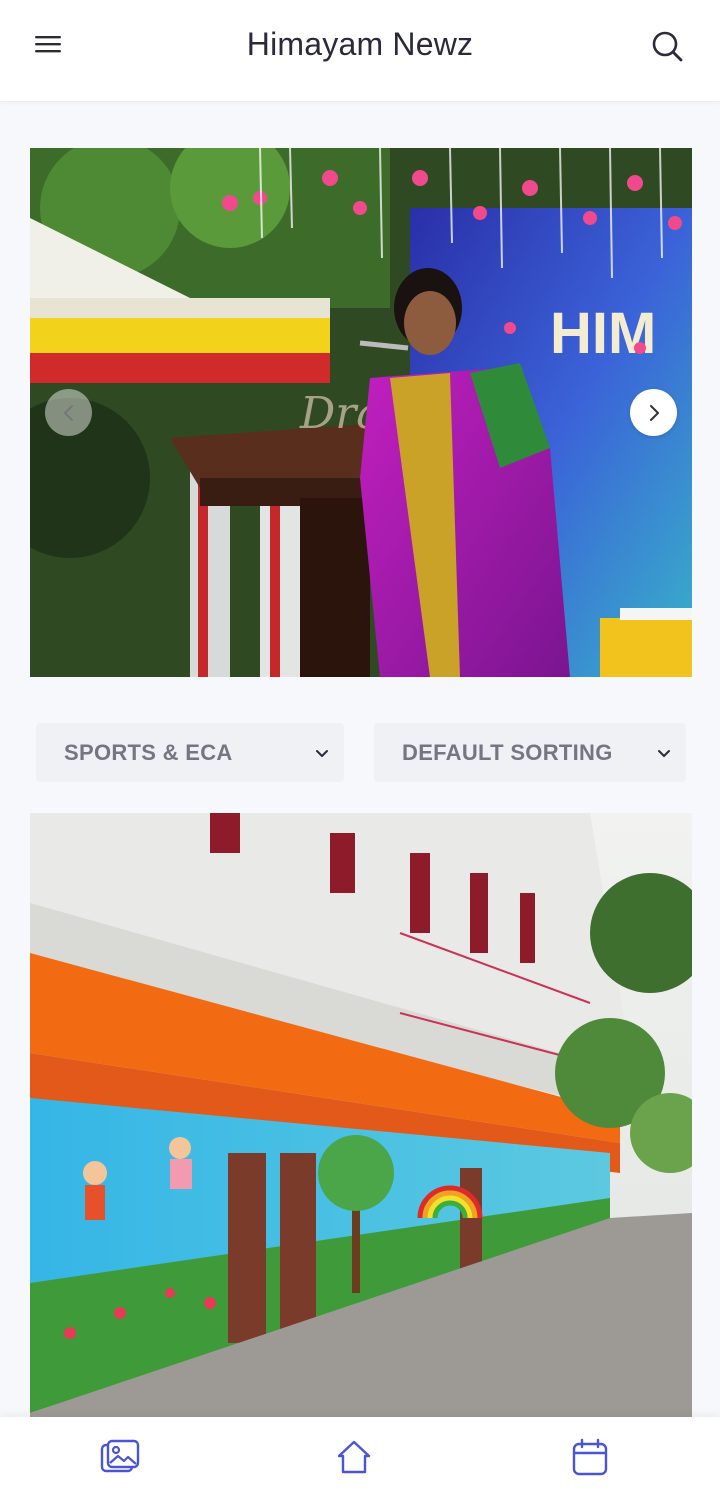  I want to click on app-title: Himayam Newz, so click(360, 44).